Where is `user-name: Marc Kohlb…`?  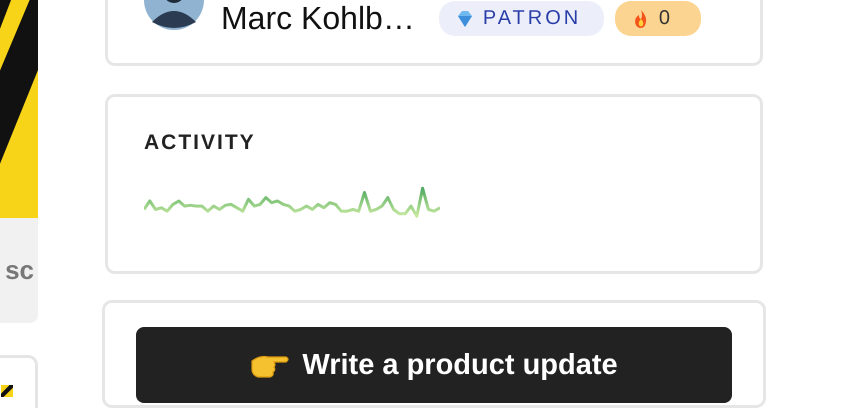
user-name: Marc Kohlb… is located at coordinates (318, 18).